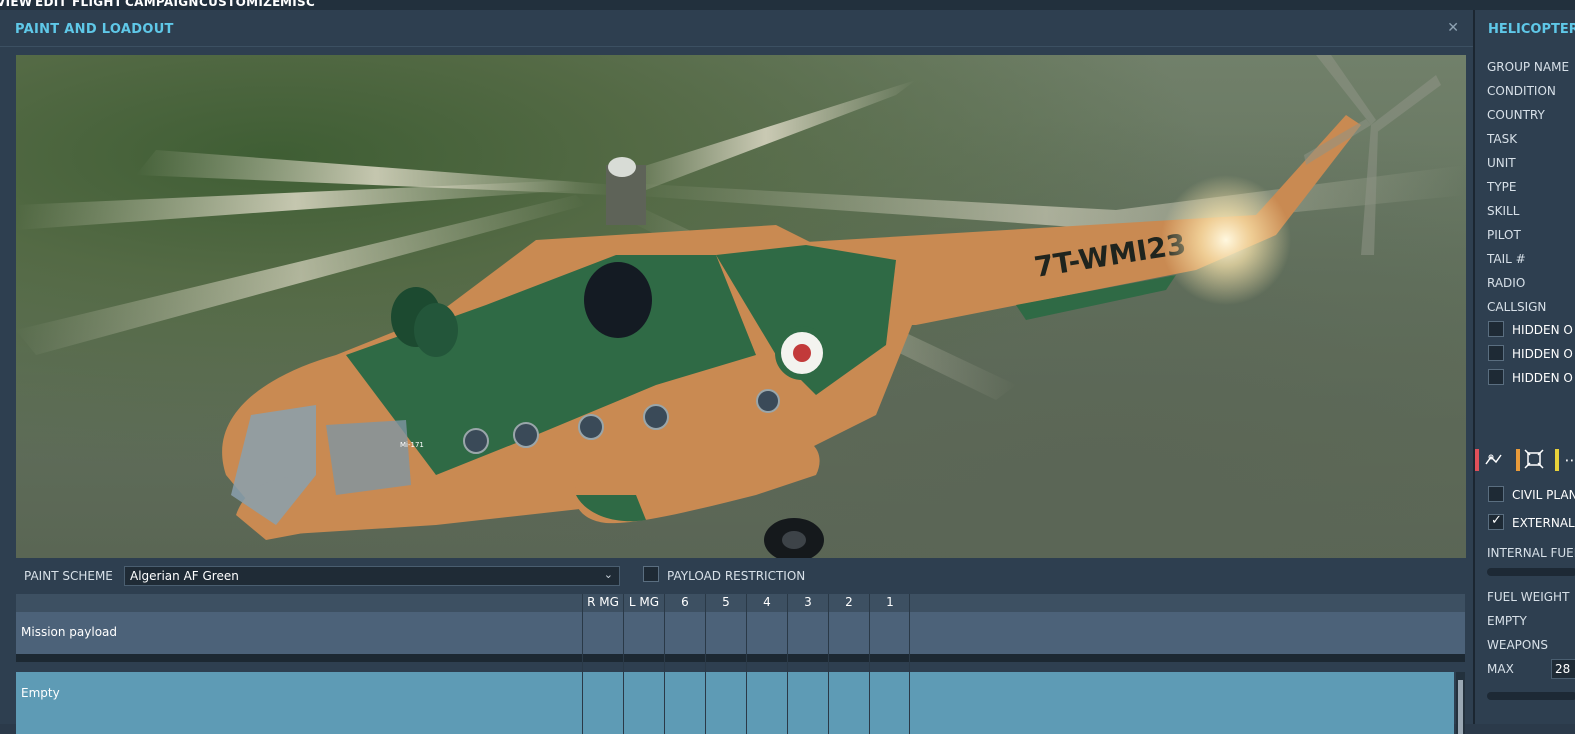 This screenshot has height=734, width=1575. Describe the element at coordinates (1046, 197) in the screenshot. I see `rotor-blade-right` at that location.